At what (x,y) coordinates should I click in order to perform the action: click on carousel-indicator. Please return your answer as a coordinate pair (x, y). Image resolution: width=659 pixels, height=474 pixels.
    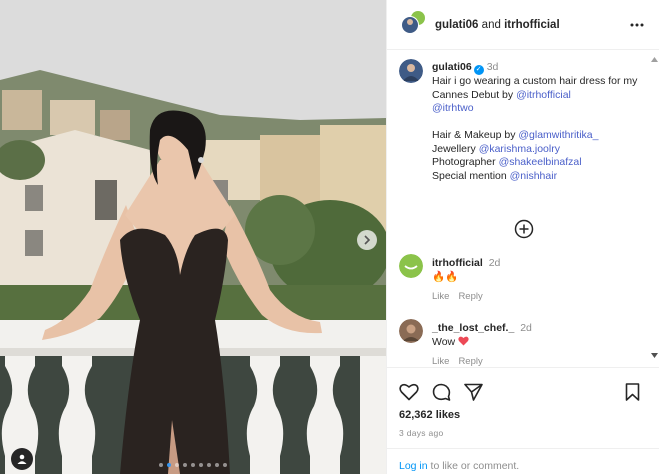
    Looking at the image, I should click on (193, 465).